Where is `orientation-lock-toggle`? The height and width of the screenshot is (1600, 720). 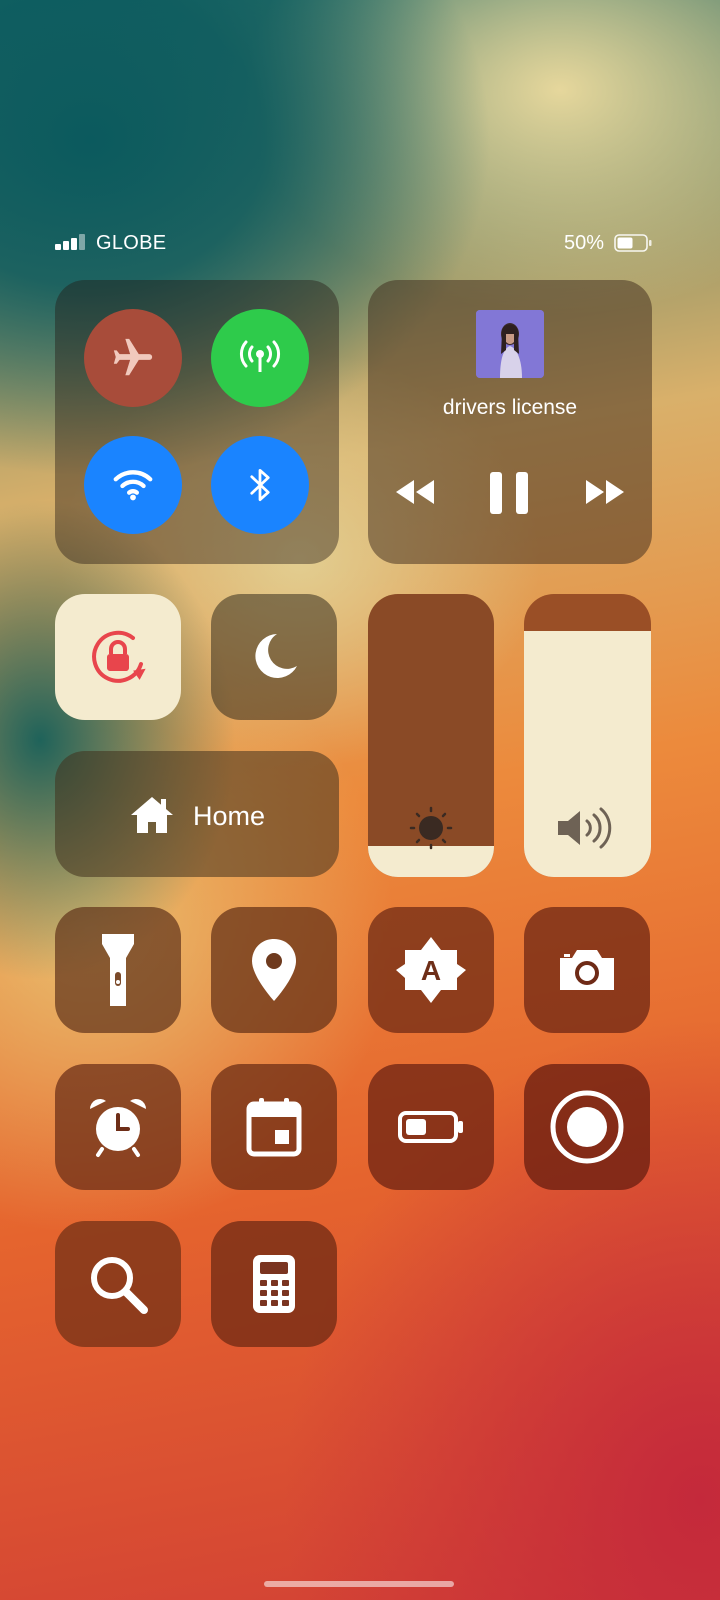 orientation-lock-toggle is located at coordinates (118, 657).